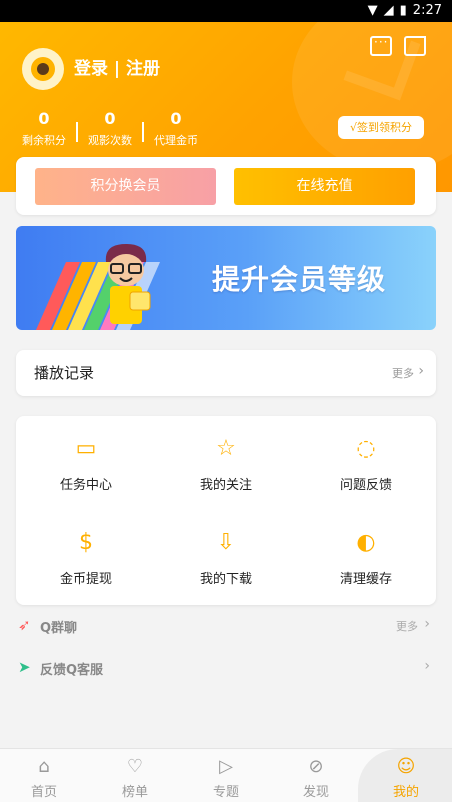 The width and height of the screenshot is (452, 802). Describe the element at coordinates (406, 766) in the screenshot. I see `user-icon: ☺` at that location.